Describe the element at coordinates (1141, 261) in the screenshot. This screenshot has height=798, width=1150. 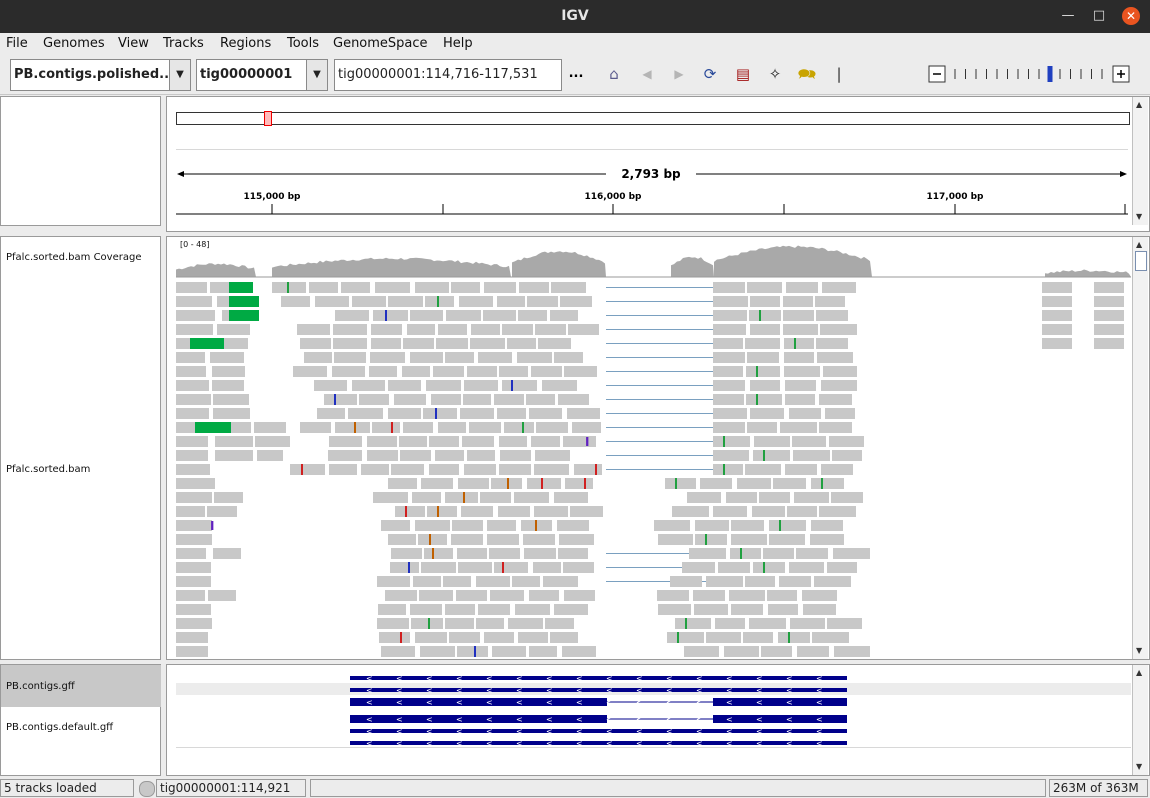
I see `scroll-thumb` at that location.